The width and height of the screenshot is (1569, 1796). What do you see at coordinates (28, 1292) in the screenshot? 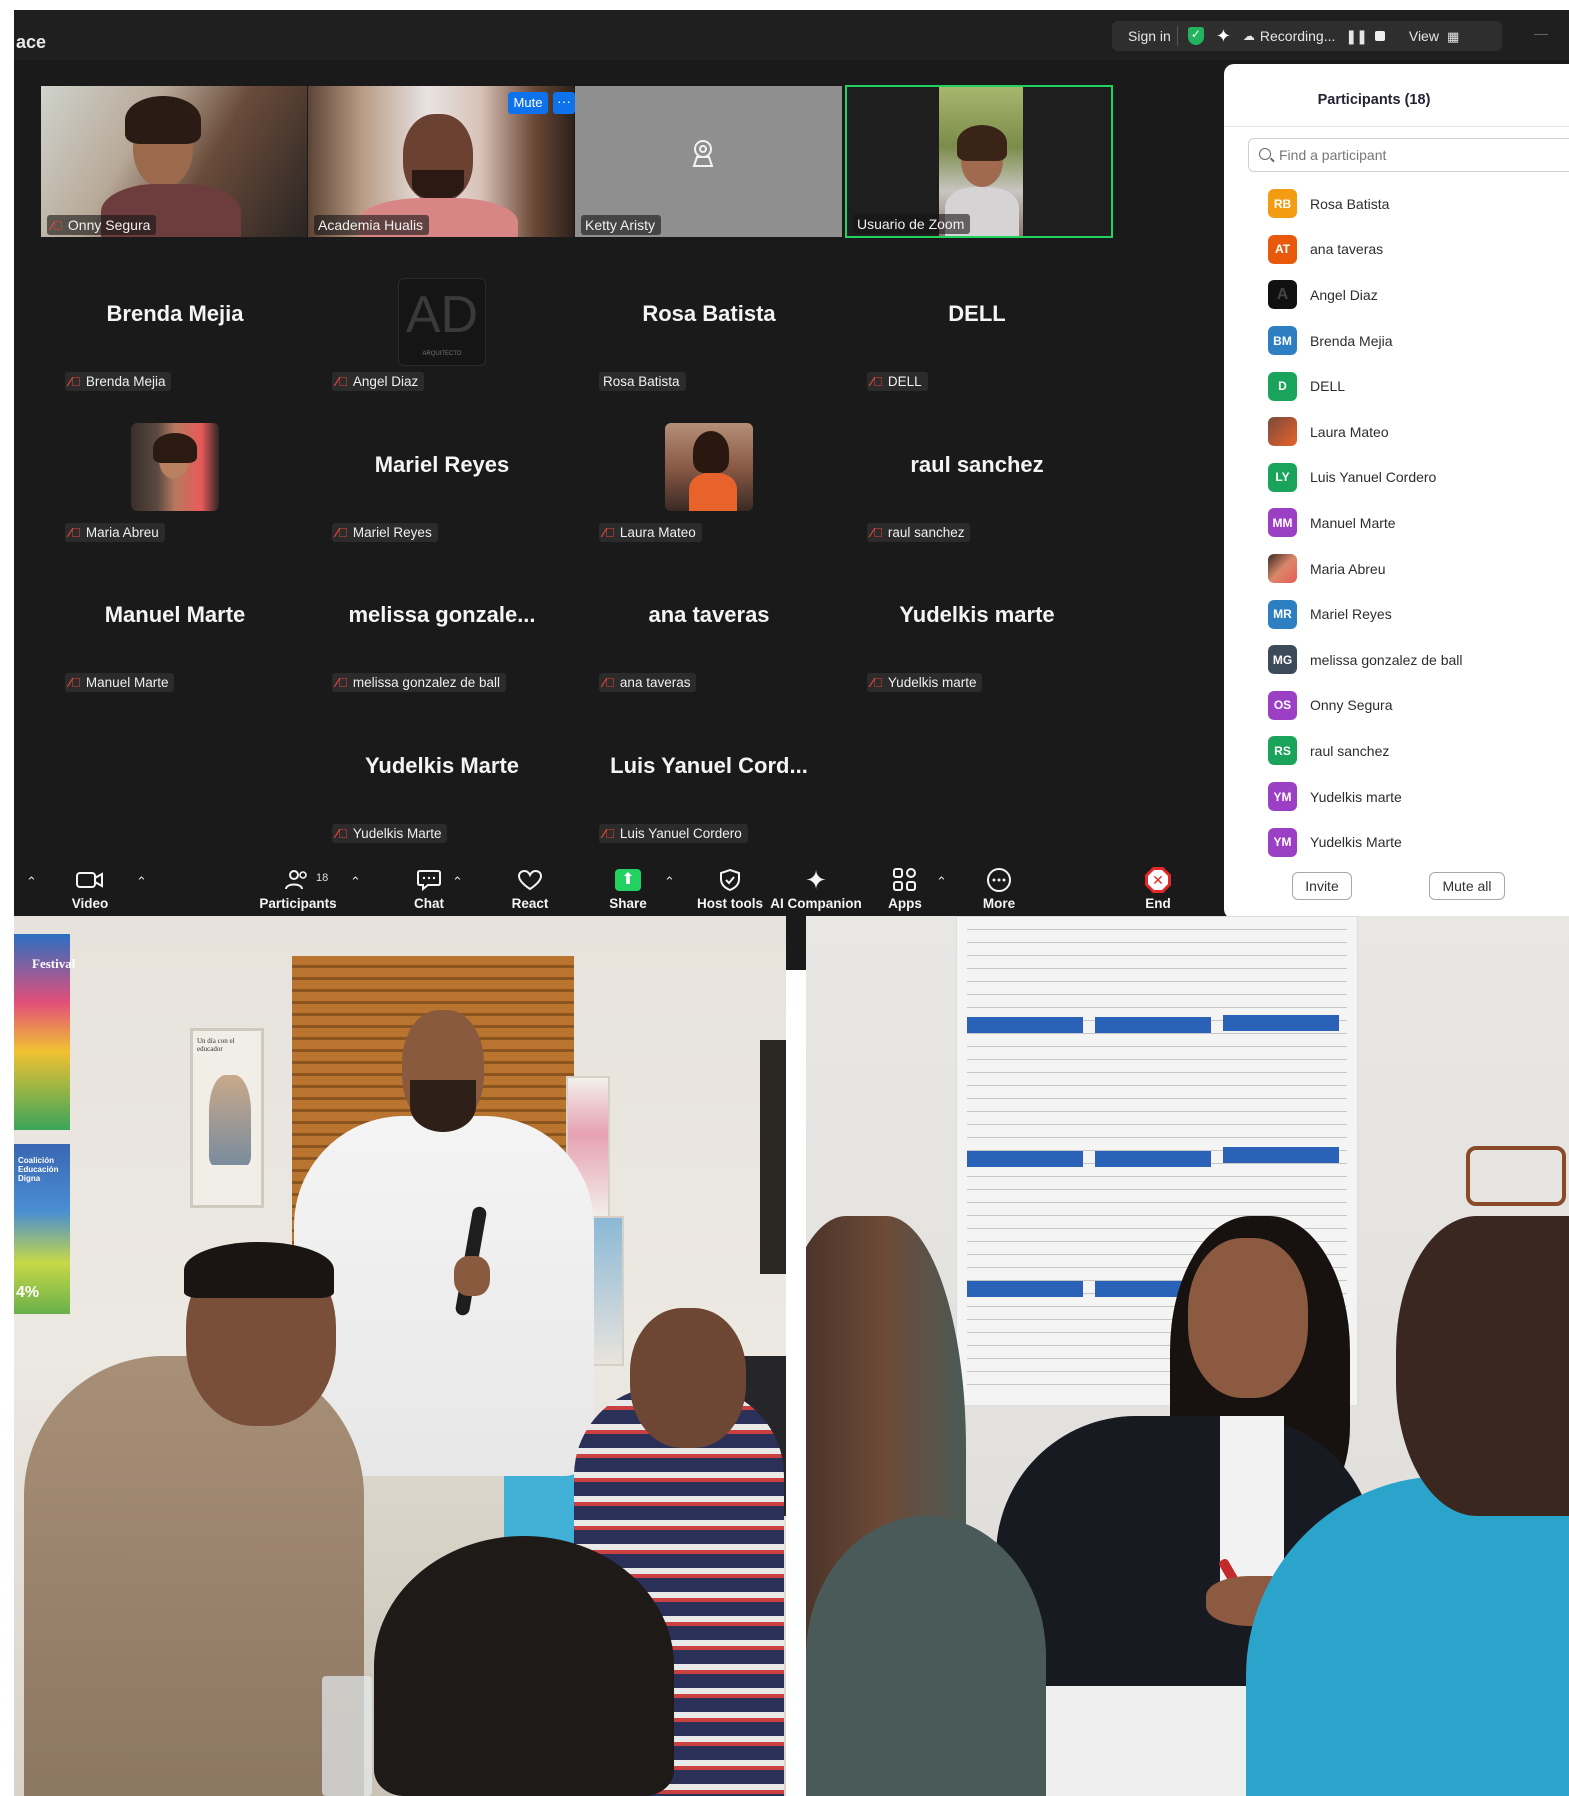
I see `poster-percent: 4%` at bounding box center [28, 1292].